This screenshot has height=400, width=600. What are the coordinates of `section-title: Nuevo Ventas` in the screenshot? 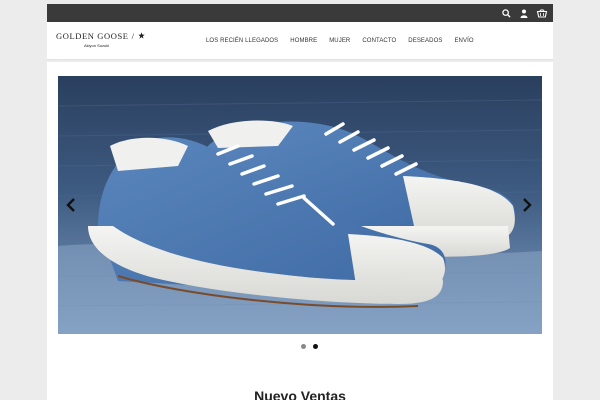 It's located at (300, 394).